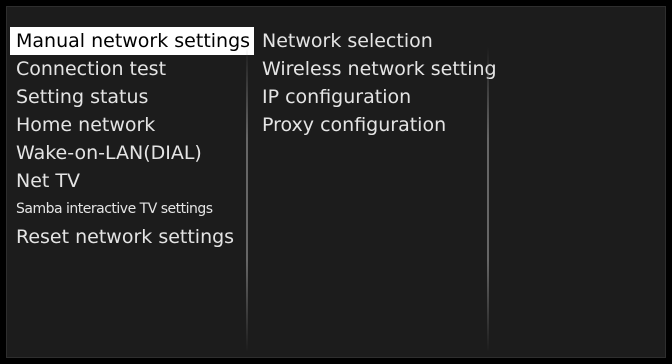 The height and width of the screenshot is (364, 672). What do you see at coordinates (132, 125) in the screenshot?
I see `menu-item-home-network: Home network` at bounding box center [132, 125].